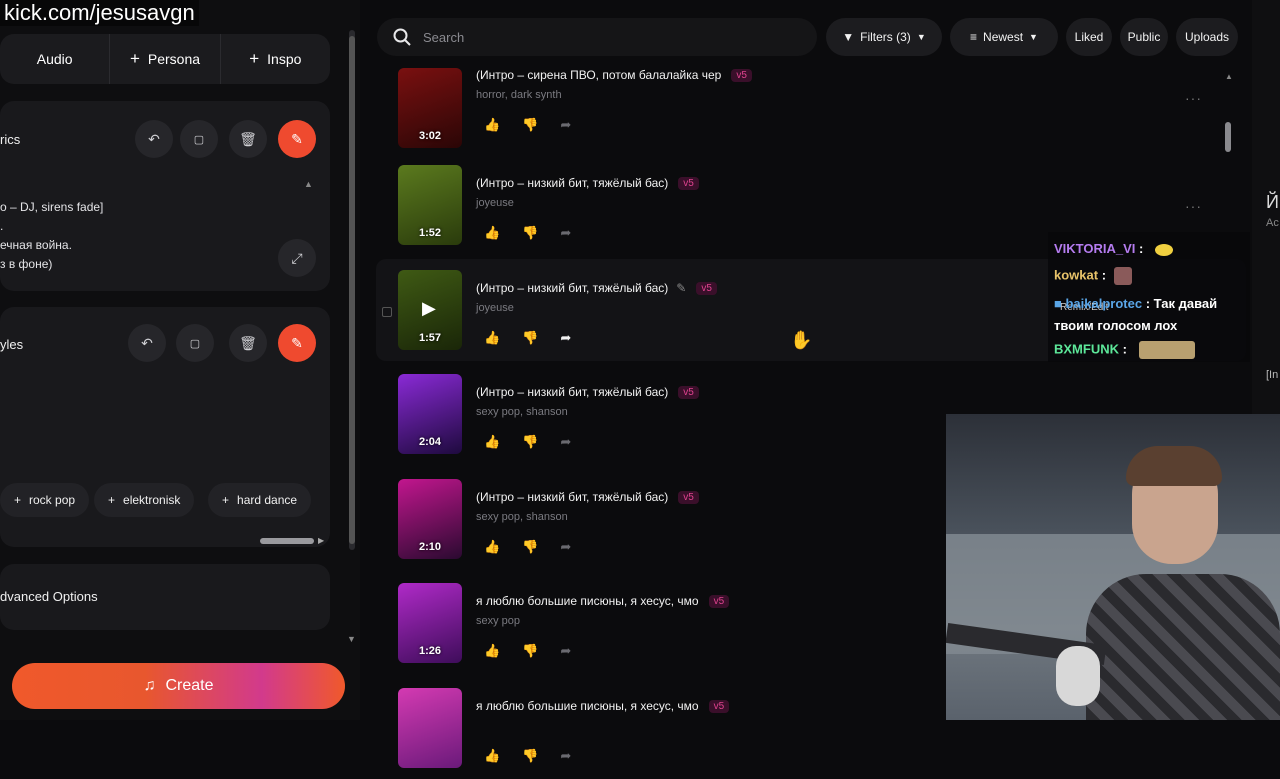 This screenshot has height=779, width=1280. I want to click on uploads-label: Uploads, so click(1207, 37).